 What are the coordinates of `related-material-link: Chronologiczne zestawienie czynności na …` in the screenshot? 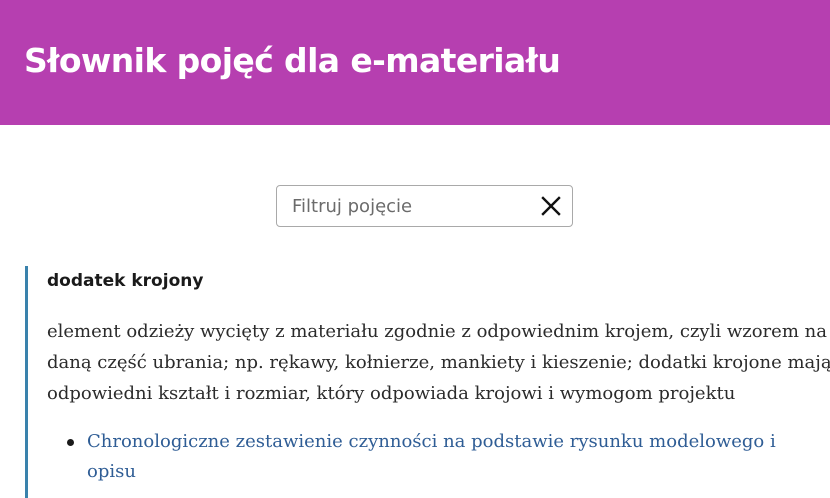 It's located at (431, 456).